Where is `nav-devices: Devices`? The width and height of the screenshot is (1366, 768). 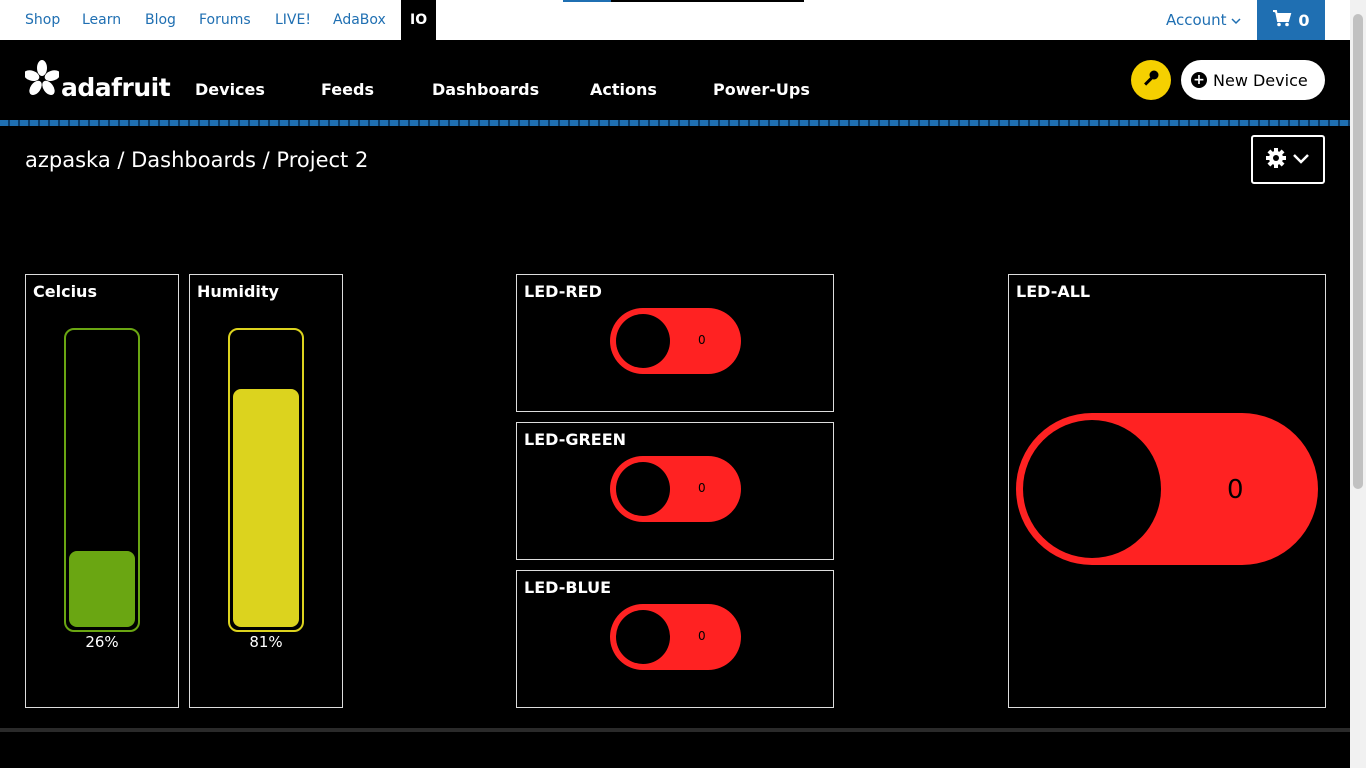
nav-devices: Devices is located at coordinates (230, 89).